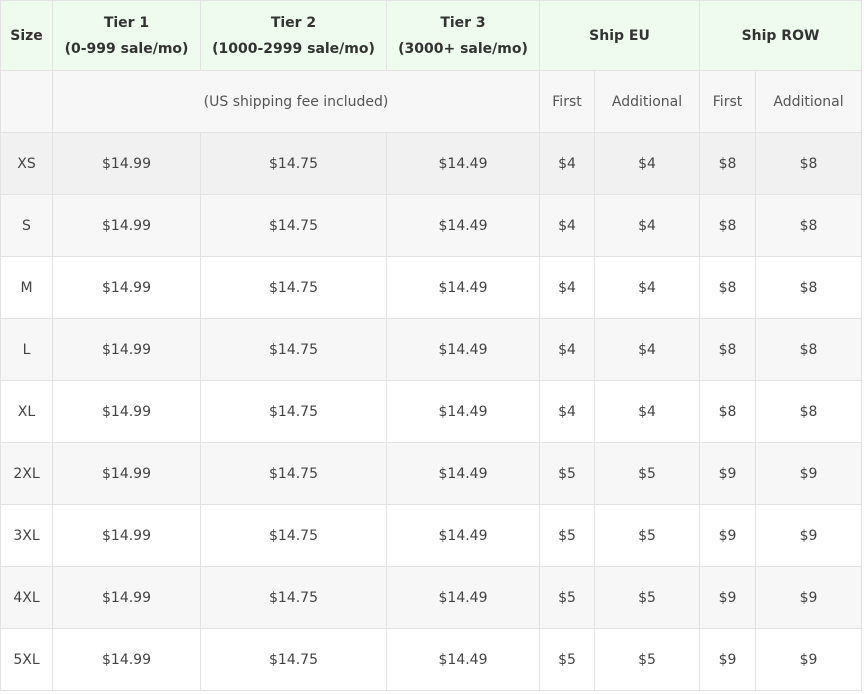  What do you see at coordinates (26, 411) in the screenshot?
I see `size-cell: XL` at bounding box center [26, 411].